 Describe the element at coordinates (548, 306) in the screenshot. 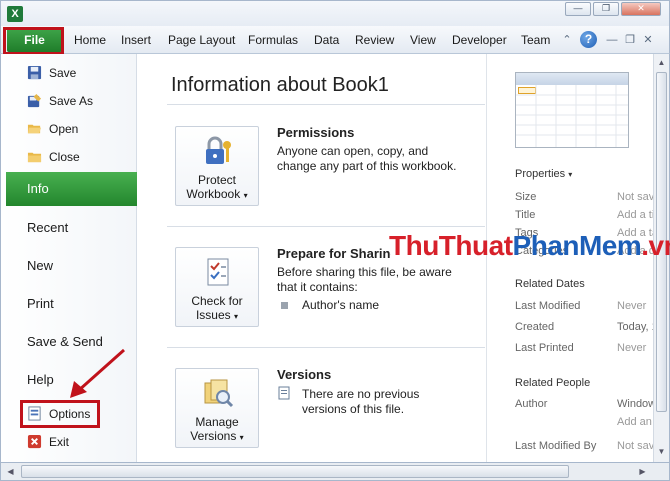

I see `date-last-modified-label: Last Modified` at that location.